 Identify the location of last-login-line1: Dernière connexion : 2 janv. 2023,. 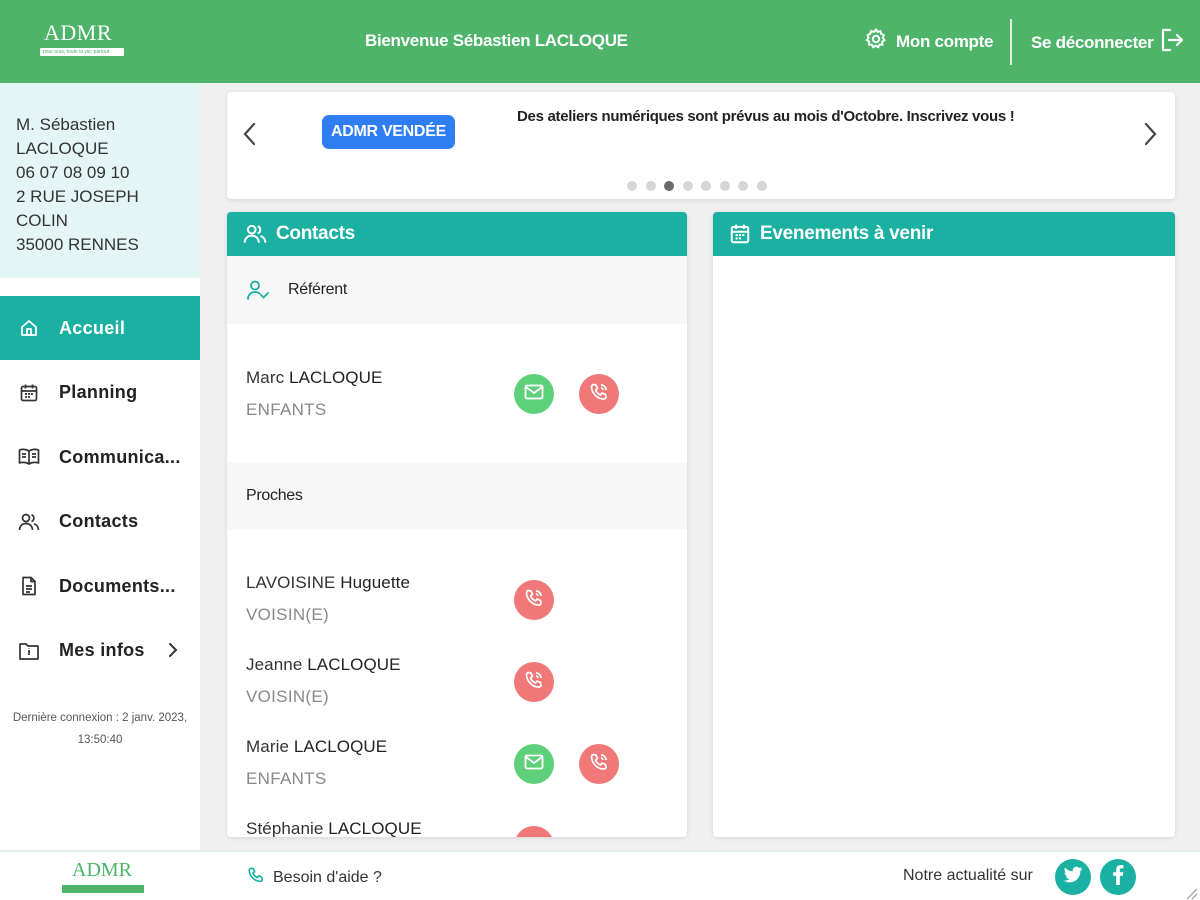
(100, 718).